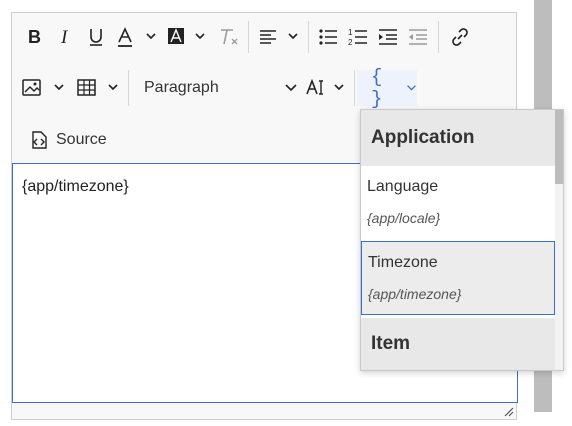 The height and width of the screenshot is (426, 572). I want to click on align-left-icon, so click(279, 37).